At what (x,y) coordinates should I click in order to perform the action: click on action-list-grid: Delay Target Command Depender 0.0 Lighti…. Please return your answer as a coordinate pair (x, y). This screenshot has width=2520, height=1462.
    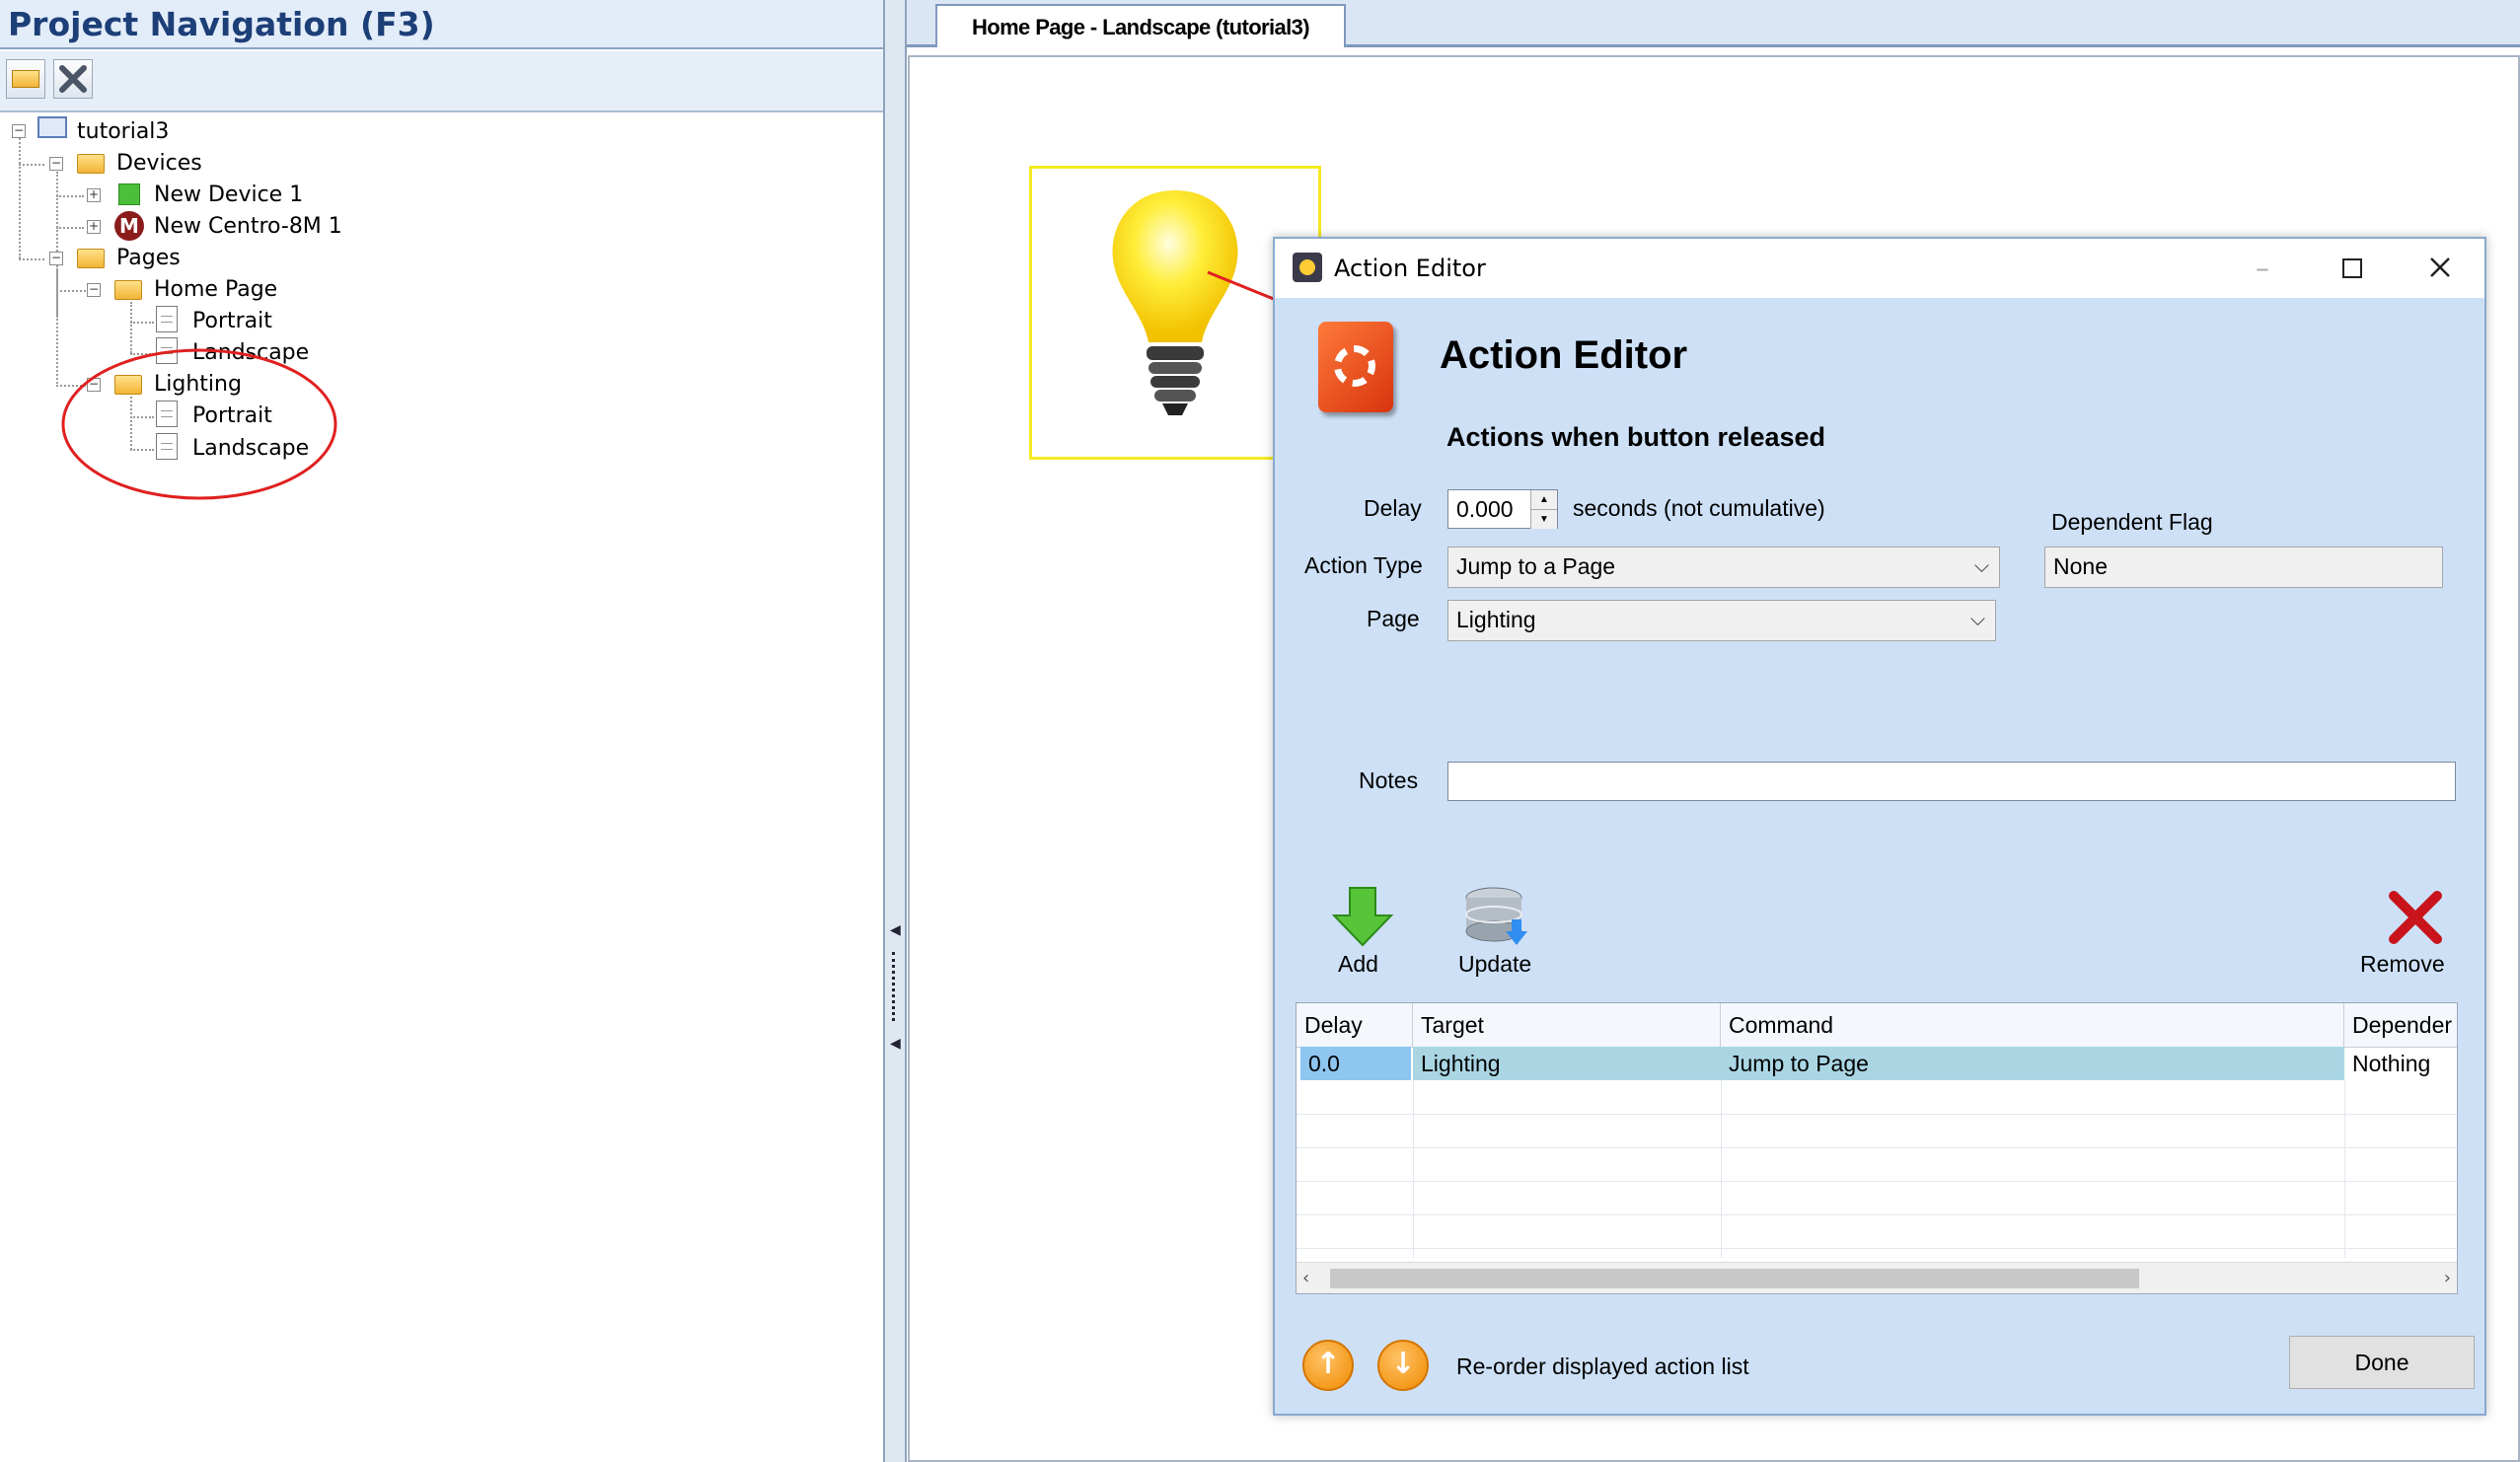
    Looking at the image, I should click on (1877, 1148).